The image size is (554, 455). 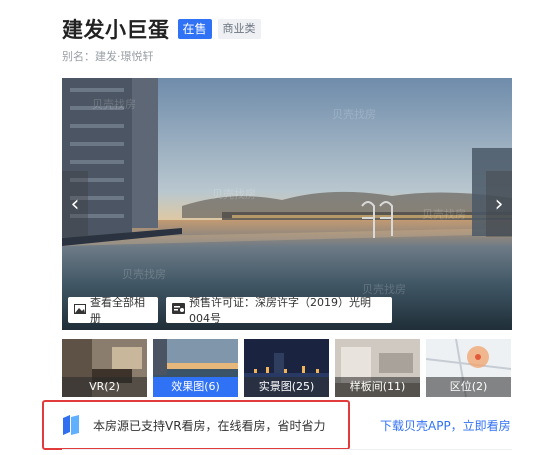 What do you see at coordinates (195, 368) in the screenshot?
I see `thumbnail-renderings: 效果图(6)` at bounding box center [195, 368].